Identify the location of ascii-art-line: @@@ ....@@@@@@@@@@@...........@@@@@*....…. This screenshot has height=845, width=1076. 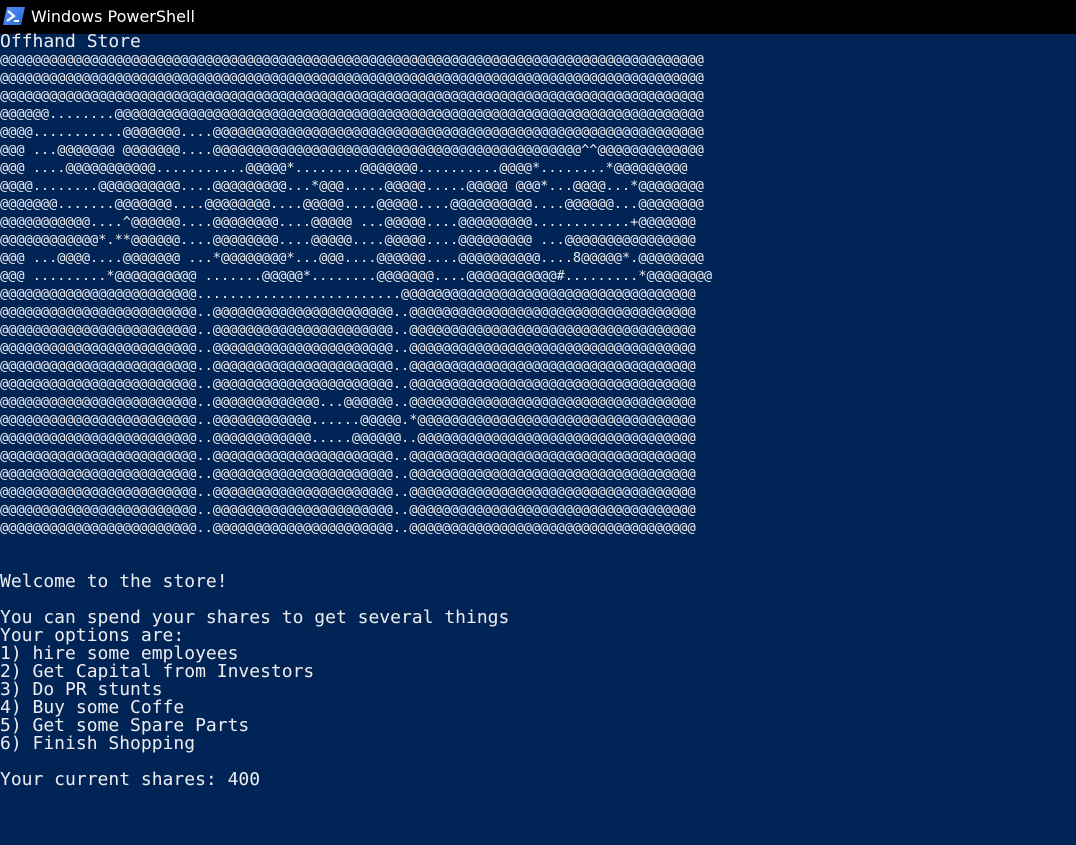
(344, 168).